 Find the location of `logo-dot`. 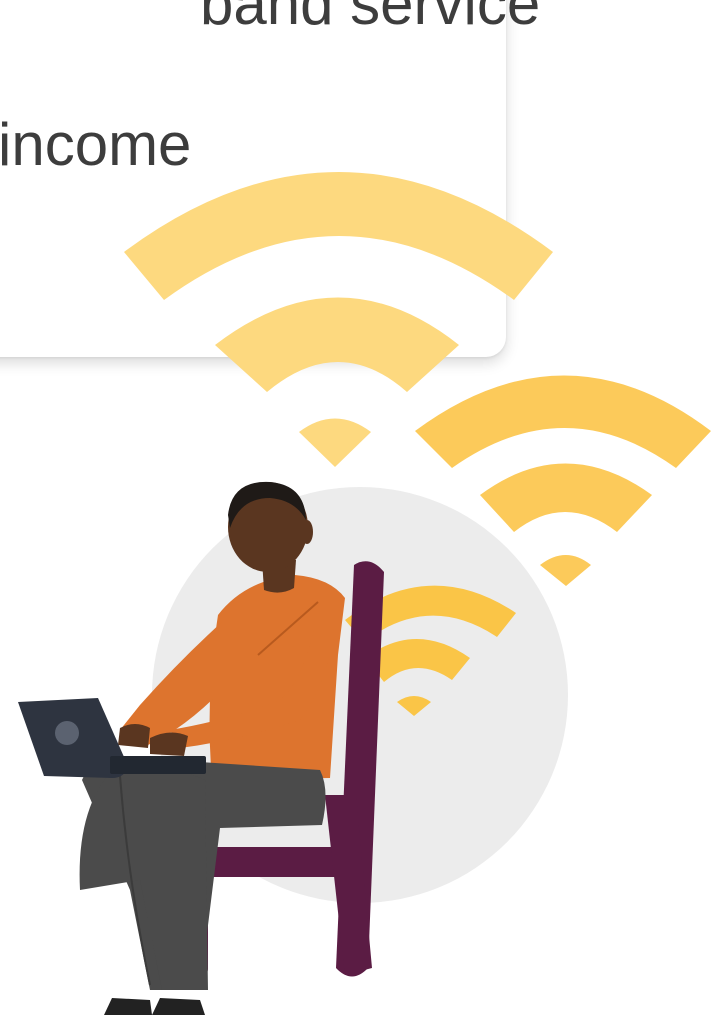

logo-dot is located at coordinates (67, 733).